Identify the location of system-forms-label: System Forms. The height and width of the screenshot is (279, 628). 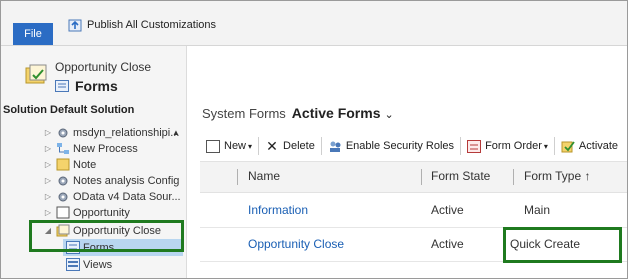
(244, 113).